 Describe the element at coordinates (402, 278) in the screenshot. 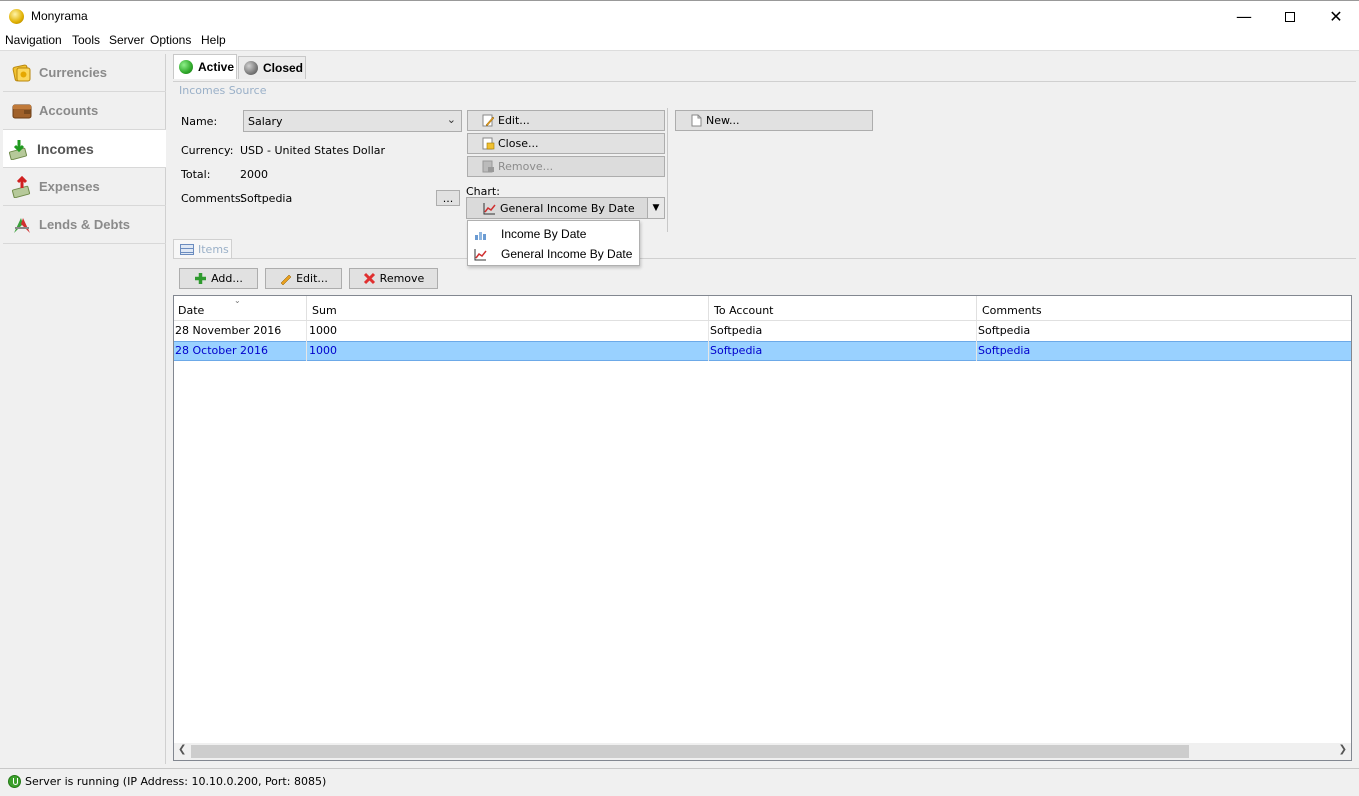

I see `button-label: Remove` at that location.